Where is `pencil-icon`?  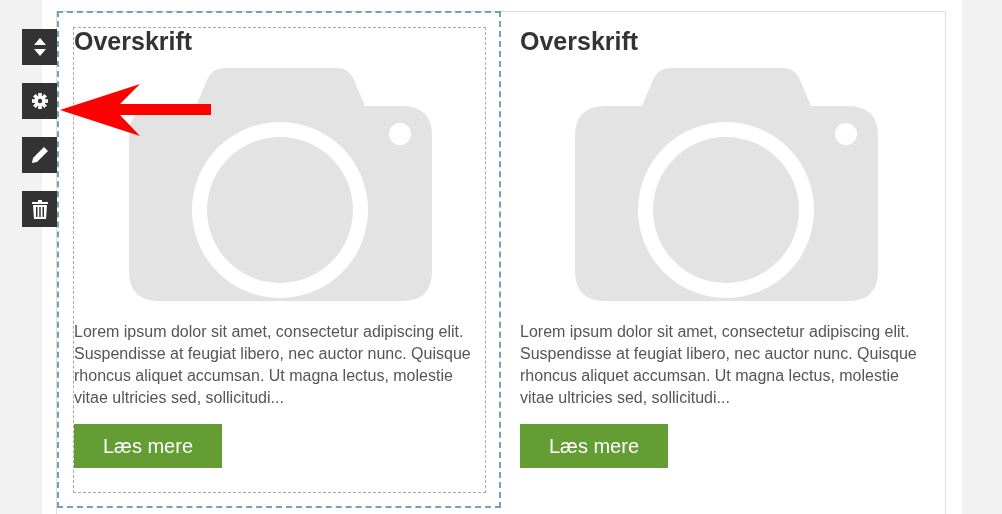 pencil-icon is located at coordinates (39, 155).